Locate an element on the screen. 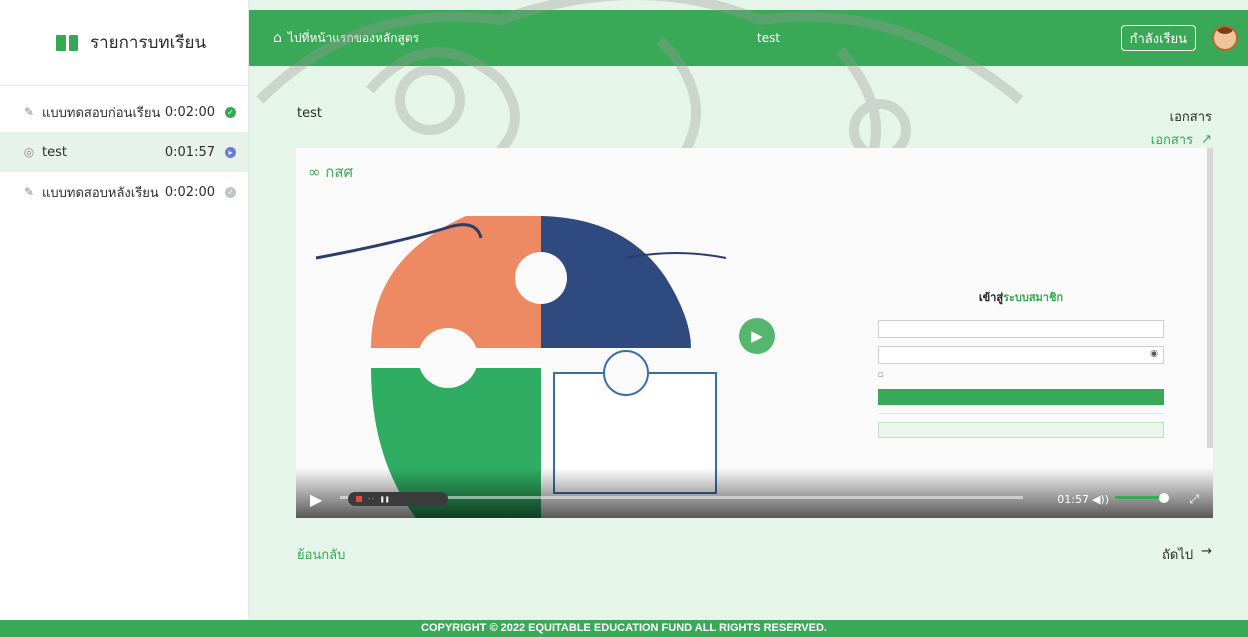 Image resolution: width=1248 pixels, height=637 pixels. book-icon is located at coordinates (67, 42).